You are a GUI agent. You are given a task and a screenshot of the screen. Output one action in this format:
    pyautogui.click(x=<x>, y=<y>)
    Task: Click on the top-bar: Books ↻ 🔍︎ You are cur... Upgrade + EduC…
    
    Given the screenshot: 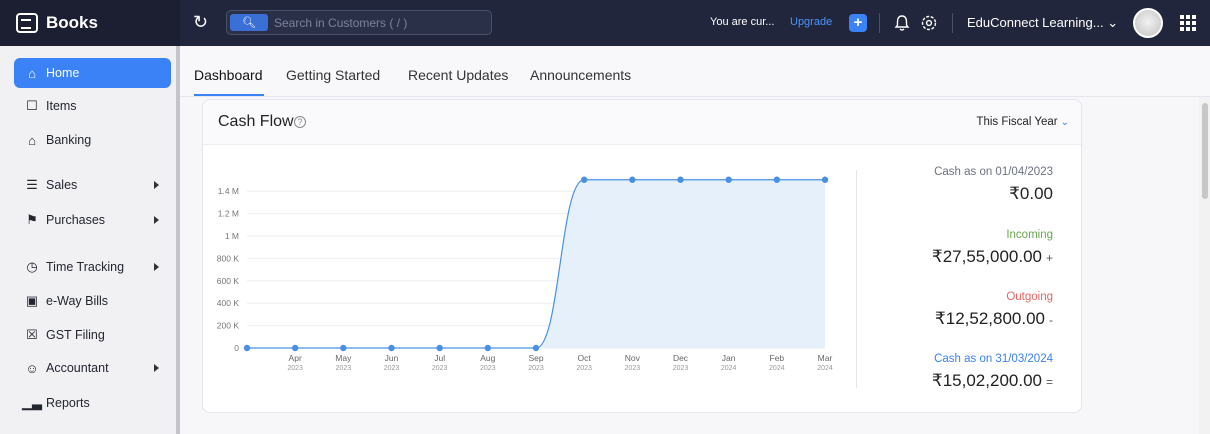 What is the action you would take?
    pyautogui.click(x=605, y=23)
    